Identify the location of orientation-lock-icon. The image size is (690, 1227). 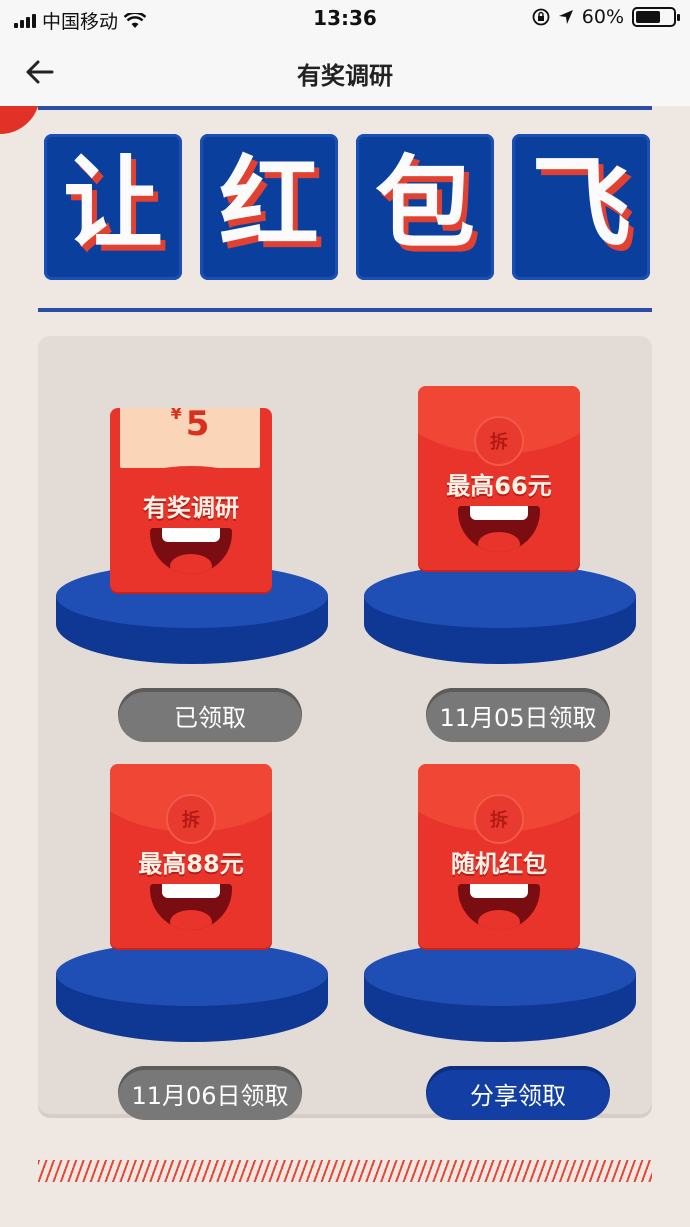
(541, 17).